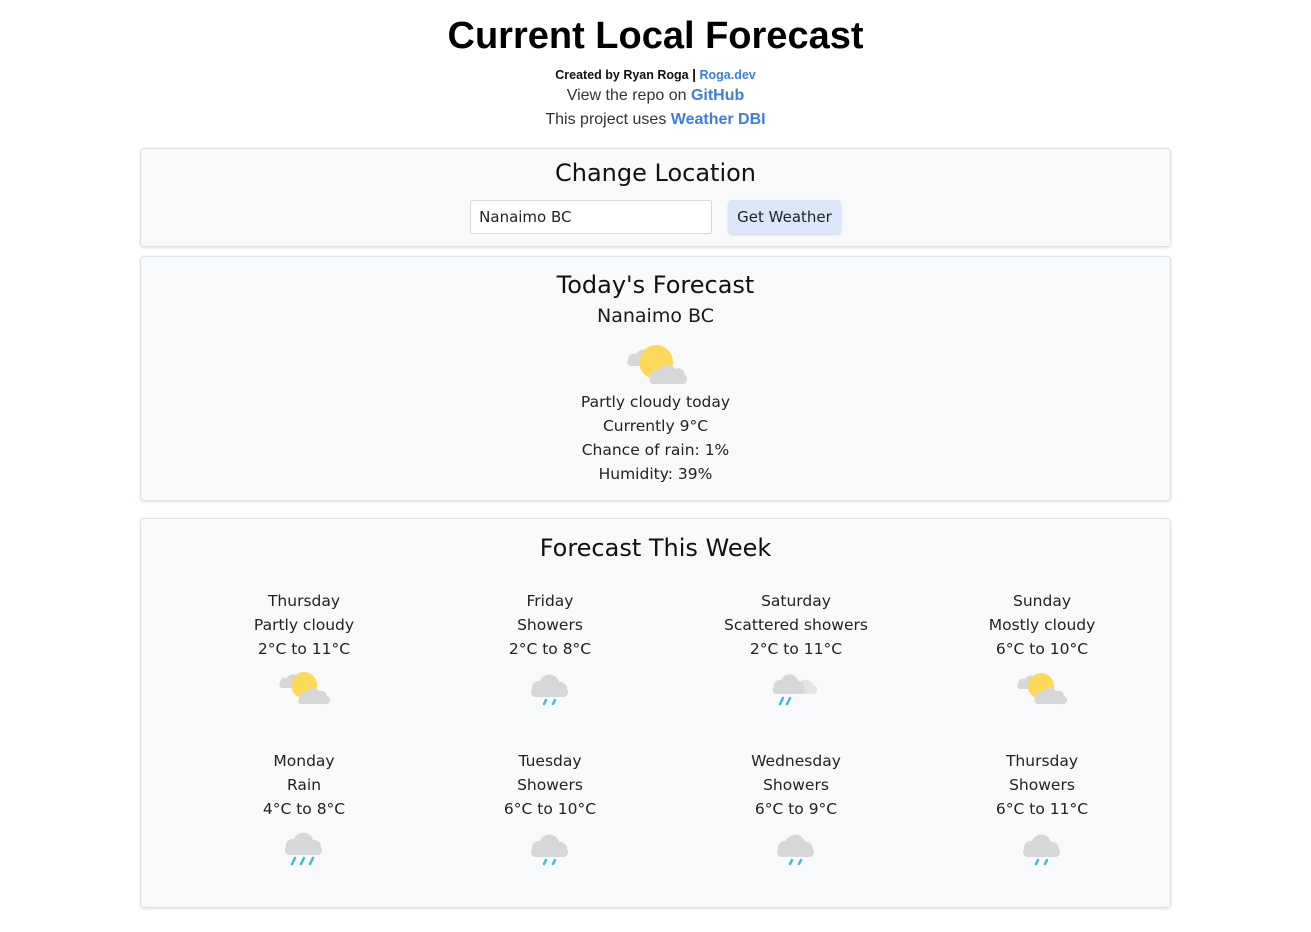 This screenshot has height=932, width=1311. What do you see at coordinates (655, 450) in the screenshot?
I see `rain-chance: Chance of rain: 1%` at bounding box center [655, 450].